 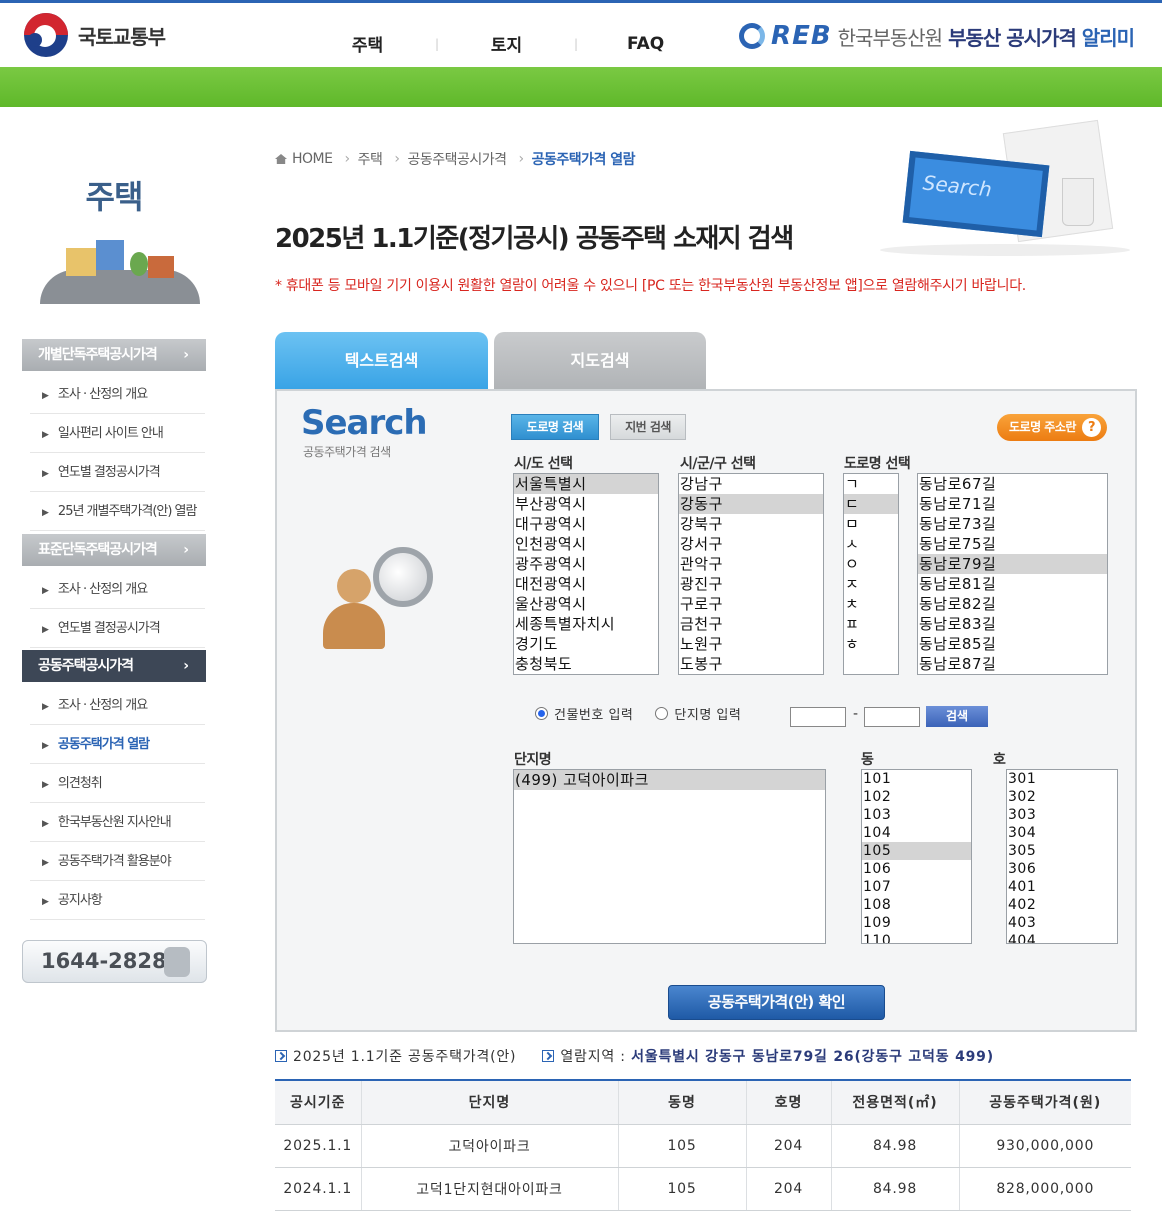 I want to click on menu-item-individual-overview: ▶ 조사 · 산정의 개요, so click(x=117, y=394).